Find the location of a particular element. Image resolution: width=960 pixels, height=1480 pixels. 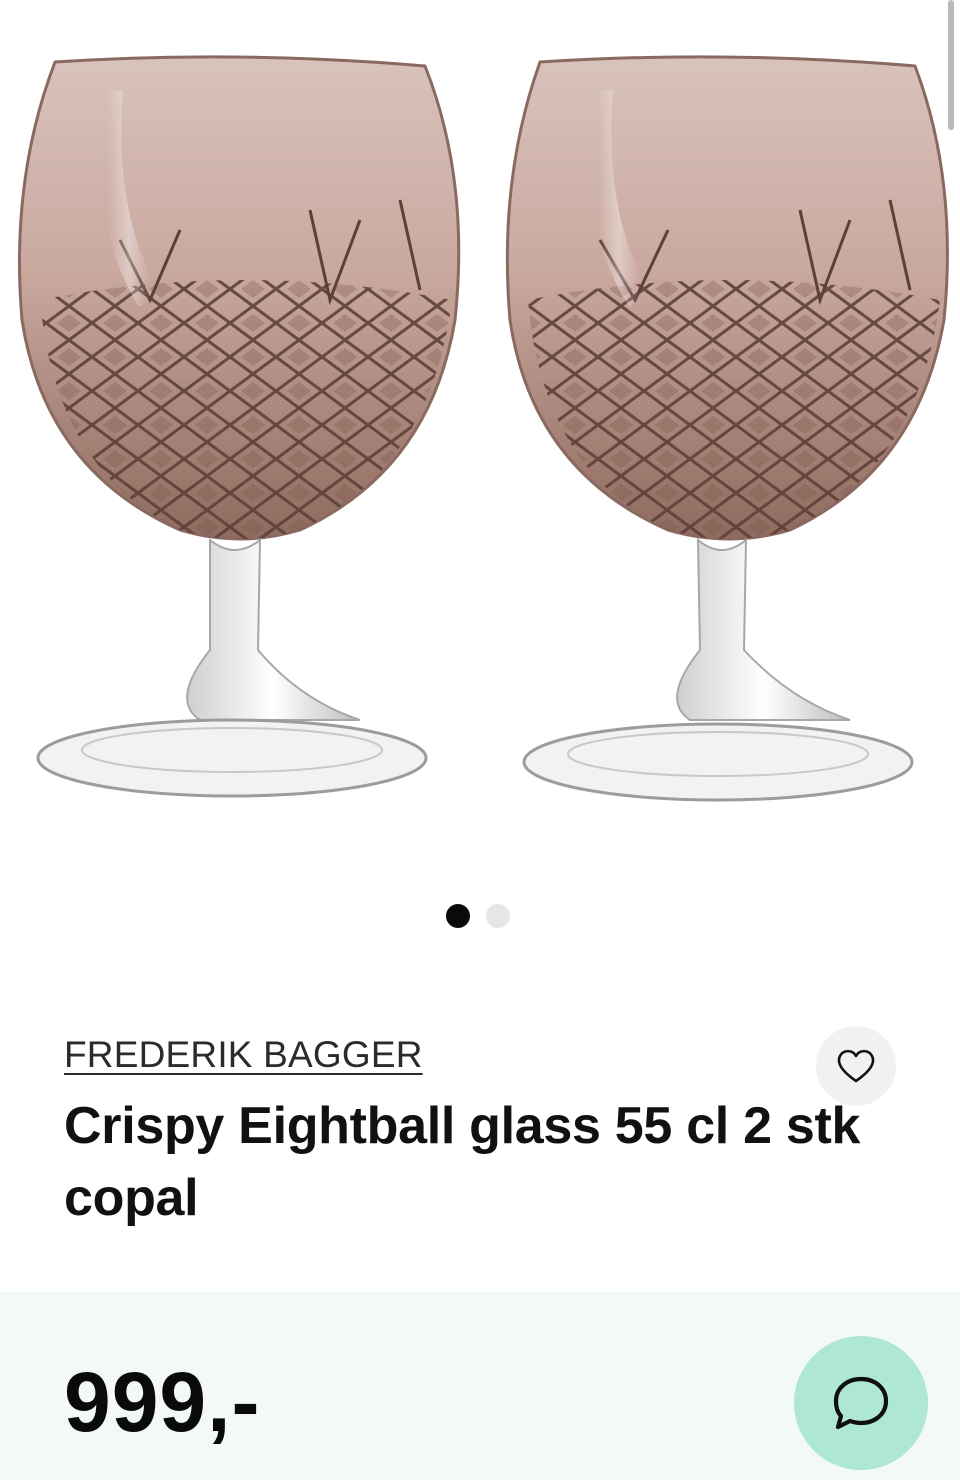

favorite-button is located at coordinates (856, 1066).